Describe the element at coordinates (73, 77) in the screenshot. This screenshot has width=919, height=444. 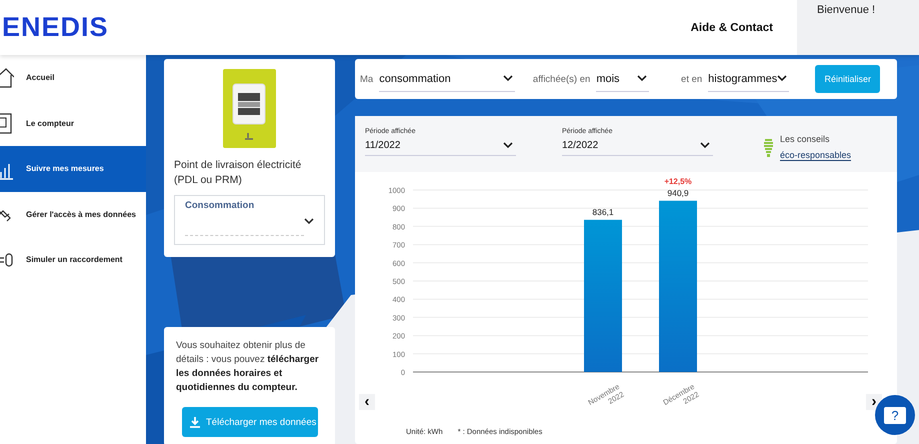
I see `sidebar-item: Accueil` at that location.